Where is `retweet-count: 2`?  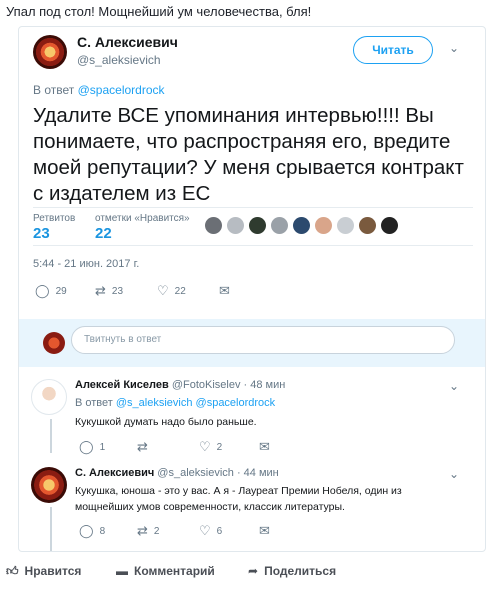
retweet-count: 2 is located at coordinates (156, 531).